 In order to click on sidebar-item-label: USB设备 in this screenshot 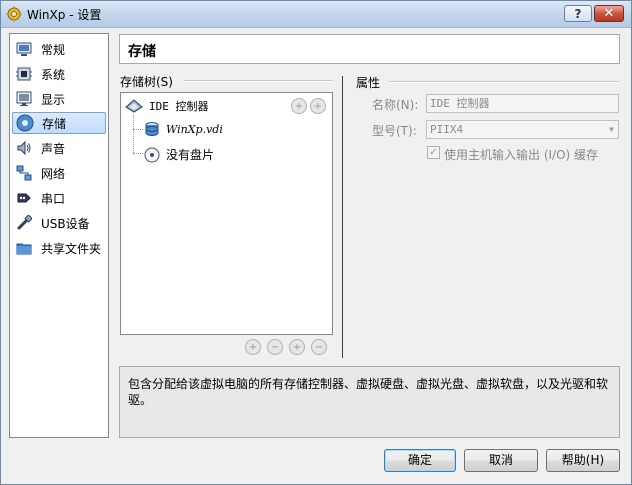, I will do `click(65, 223)`.